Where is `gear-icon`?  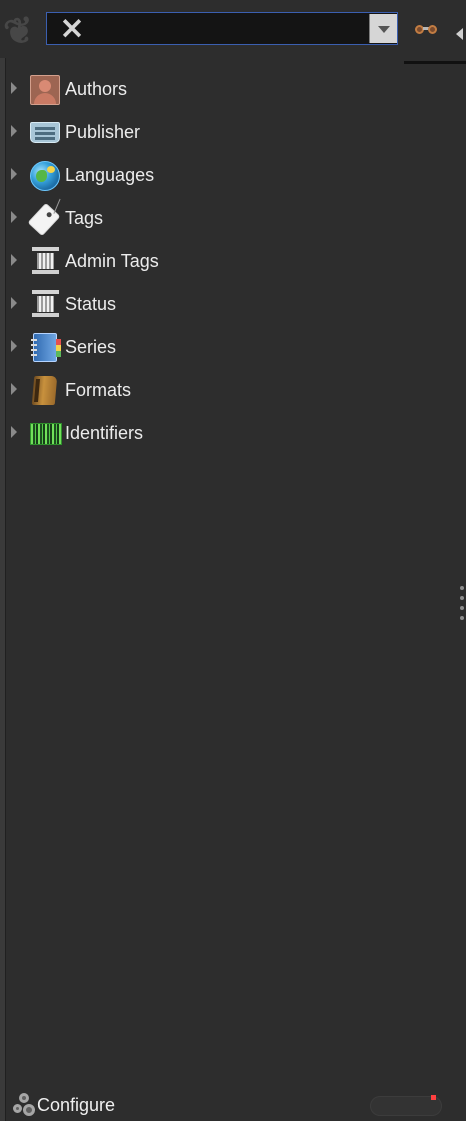 gear-icon is located at coordinates (23, 1105).